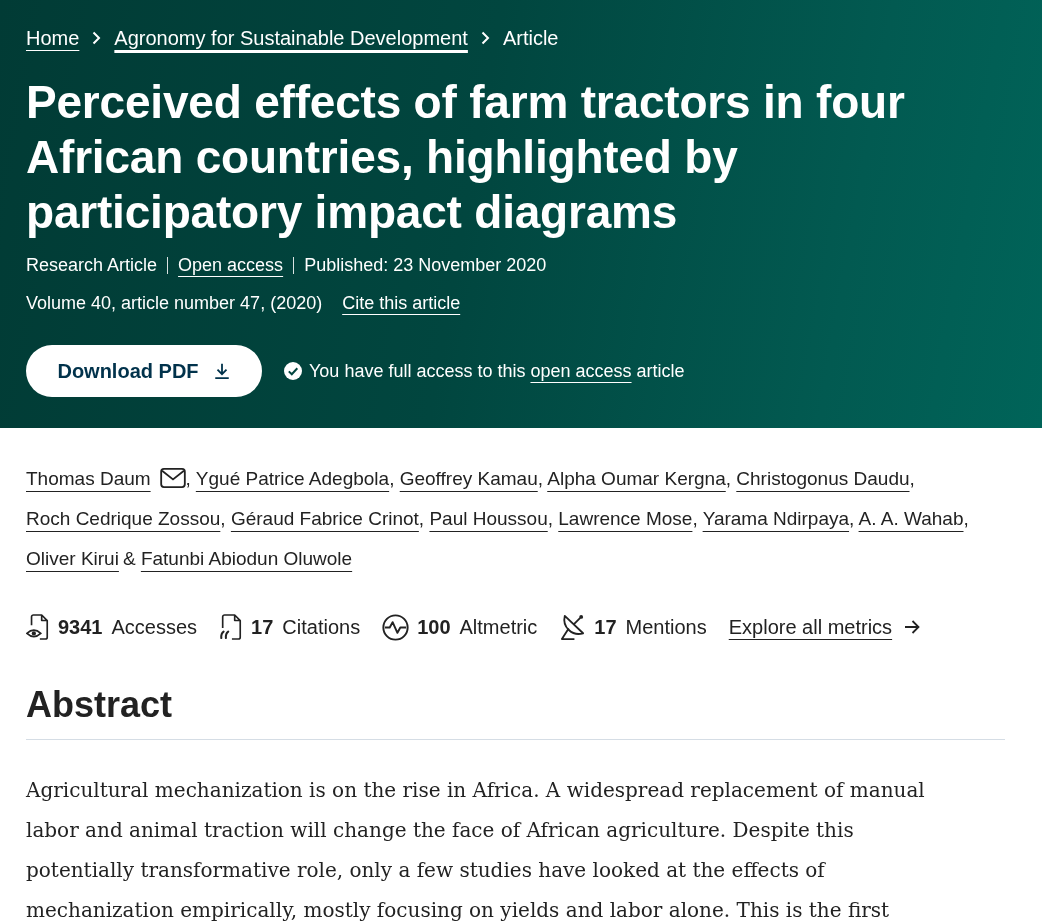 The width and height of the screenshot is (1042, 923). Describe the element at coordinates (53, 38) in the screenshot. I see `breadcrumb-link: Home` at that location.